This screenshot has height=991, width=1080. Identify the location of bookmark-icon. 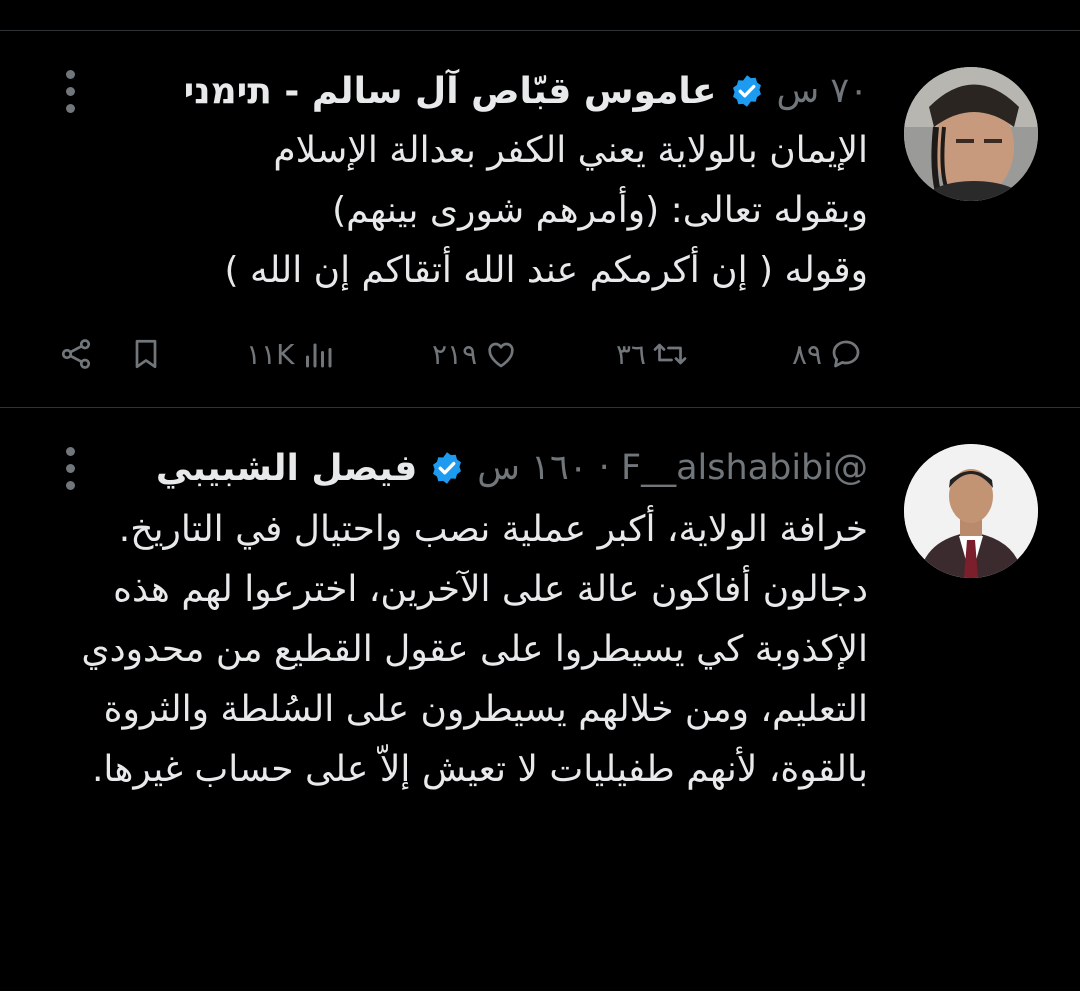
(146, 354).